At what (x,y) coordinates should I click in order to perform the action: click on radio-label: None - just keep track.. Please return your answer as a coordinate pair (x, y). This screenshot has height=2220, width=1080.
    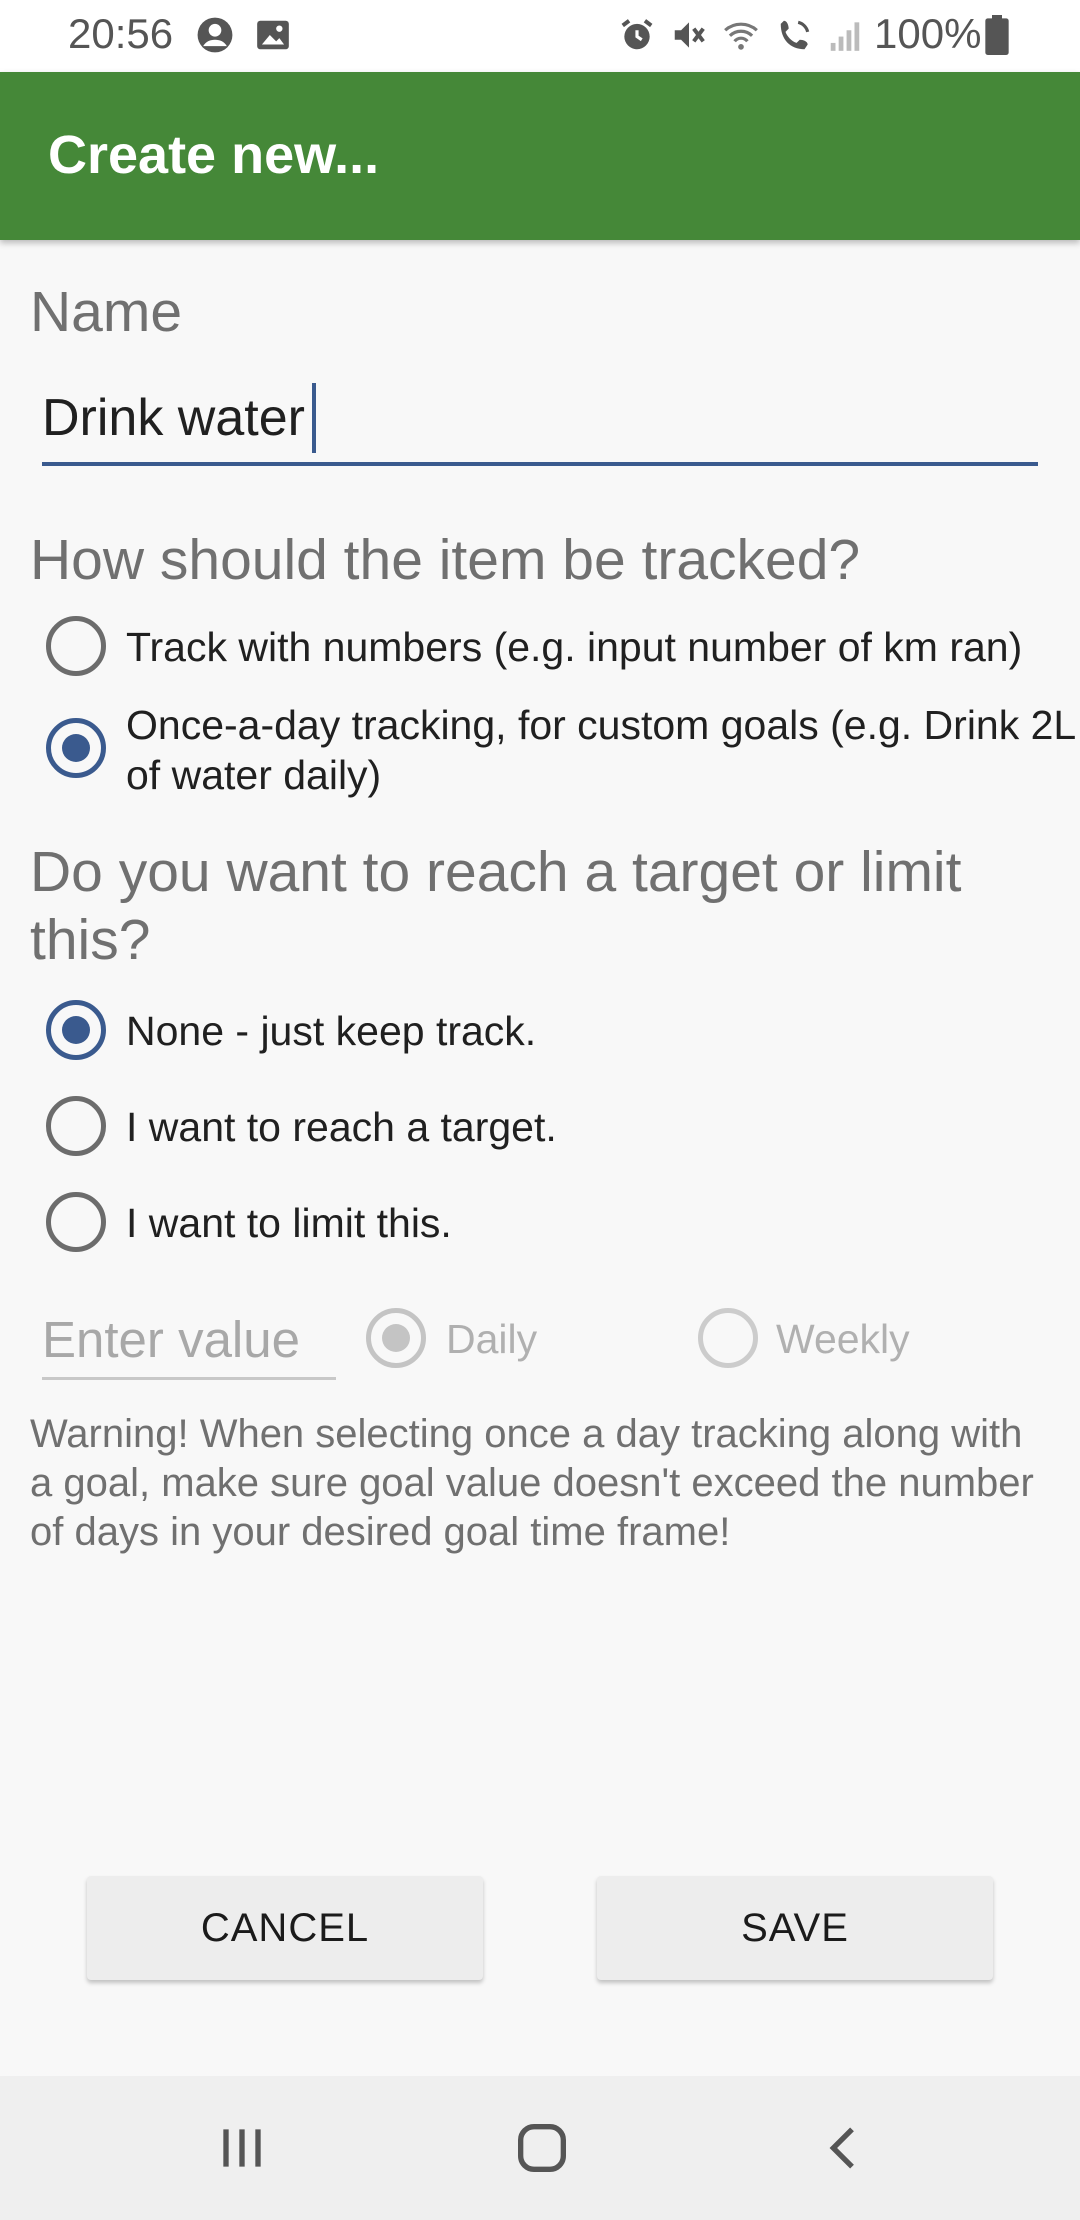
    Looking at the image, I should click on (331, 1031).